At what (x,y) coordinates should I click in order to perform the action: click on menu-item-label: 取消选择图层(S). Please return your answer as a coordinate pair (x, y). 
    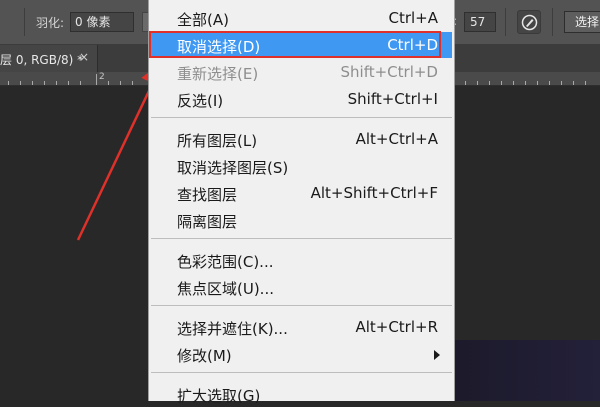
    Looking at the image, I should click on (233, 168).